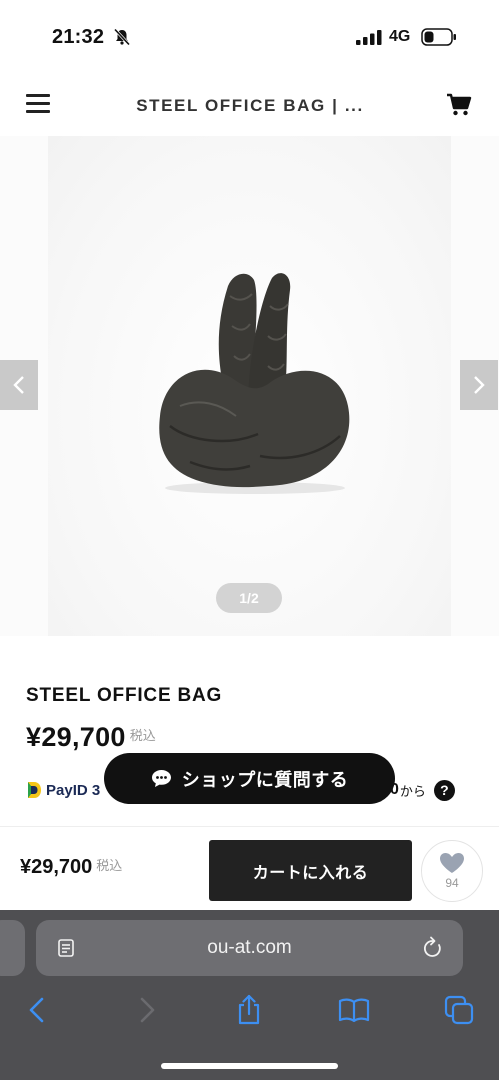 This screenshot has height=1080, width=499. What do you see at coordinates (56, 867) in the screenshot?
I see `buy-bar-price-value: ¥29,700` at bounding box center [56, 867].